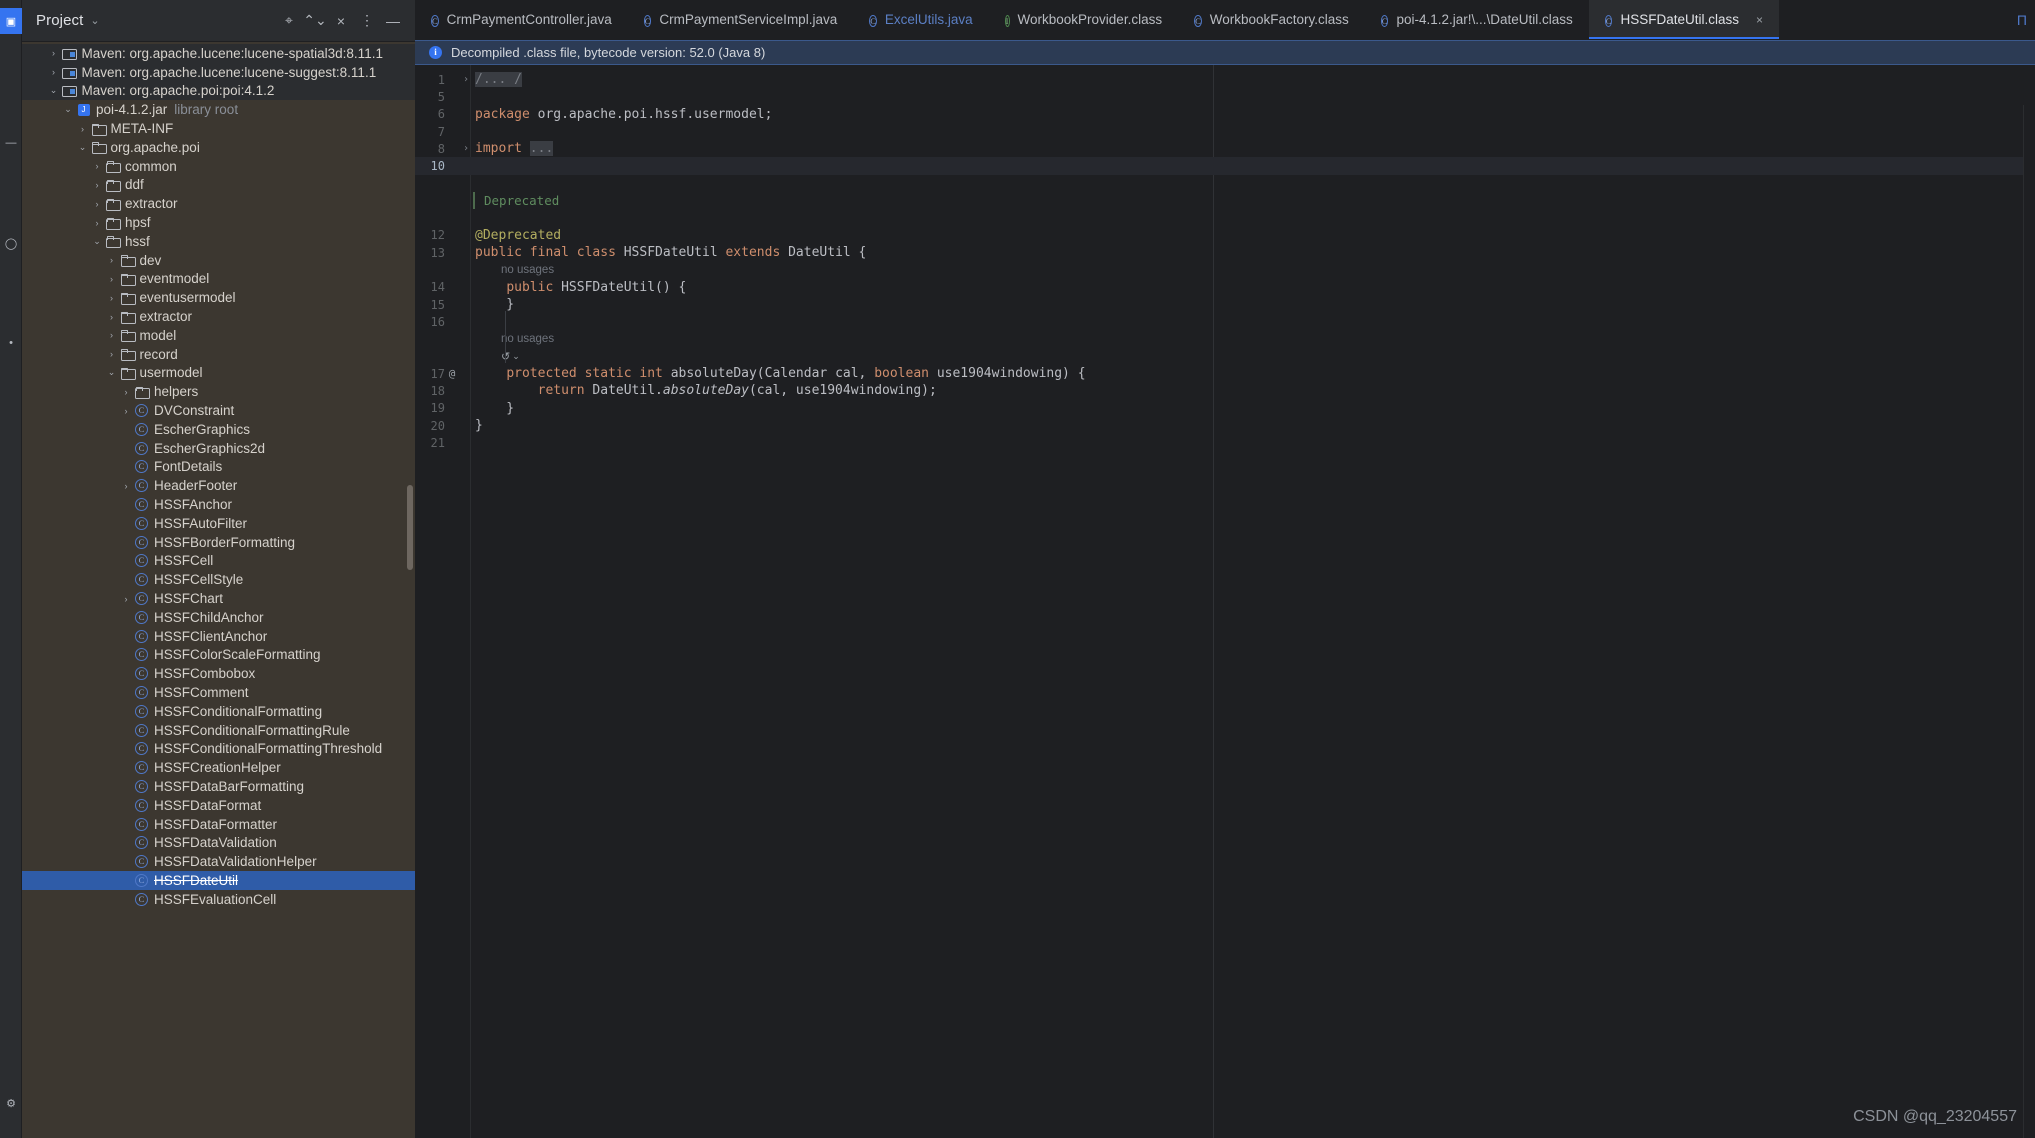 Image resolution: width=2035 pixels, height=1138 pixels. Describe the element at coordinates (218, 391) in the screenshot. I see `tree-item-helpers: › helpers` at that location.